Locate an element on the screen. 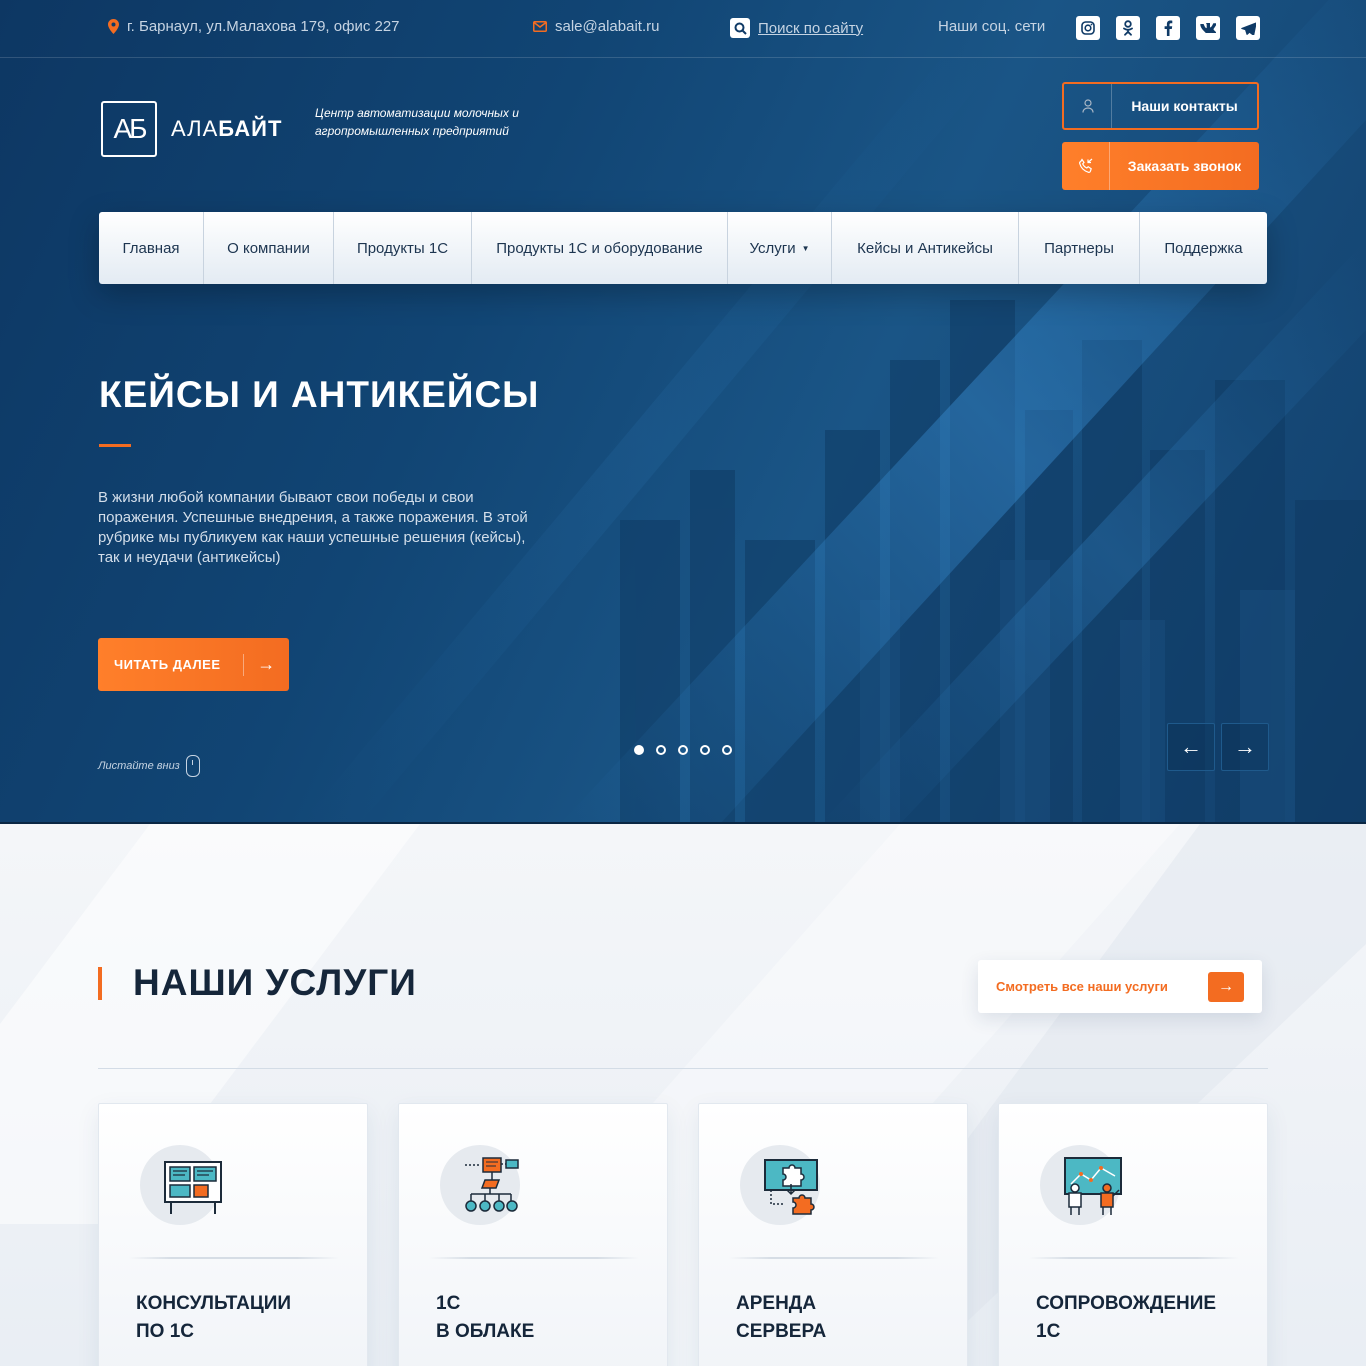 The height and width of the screenshot is (1366, 1366). read-more-button: ЧИТАТЬ ДАЛЕЕ → is located at coordinates (193, 664).